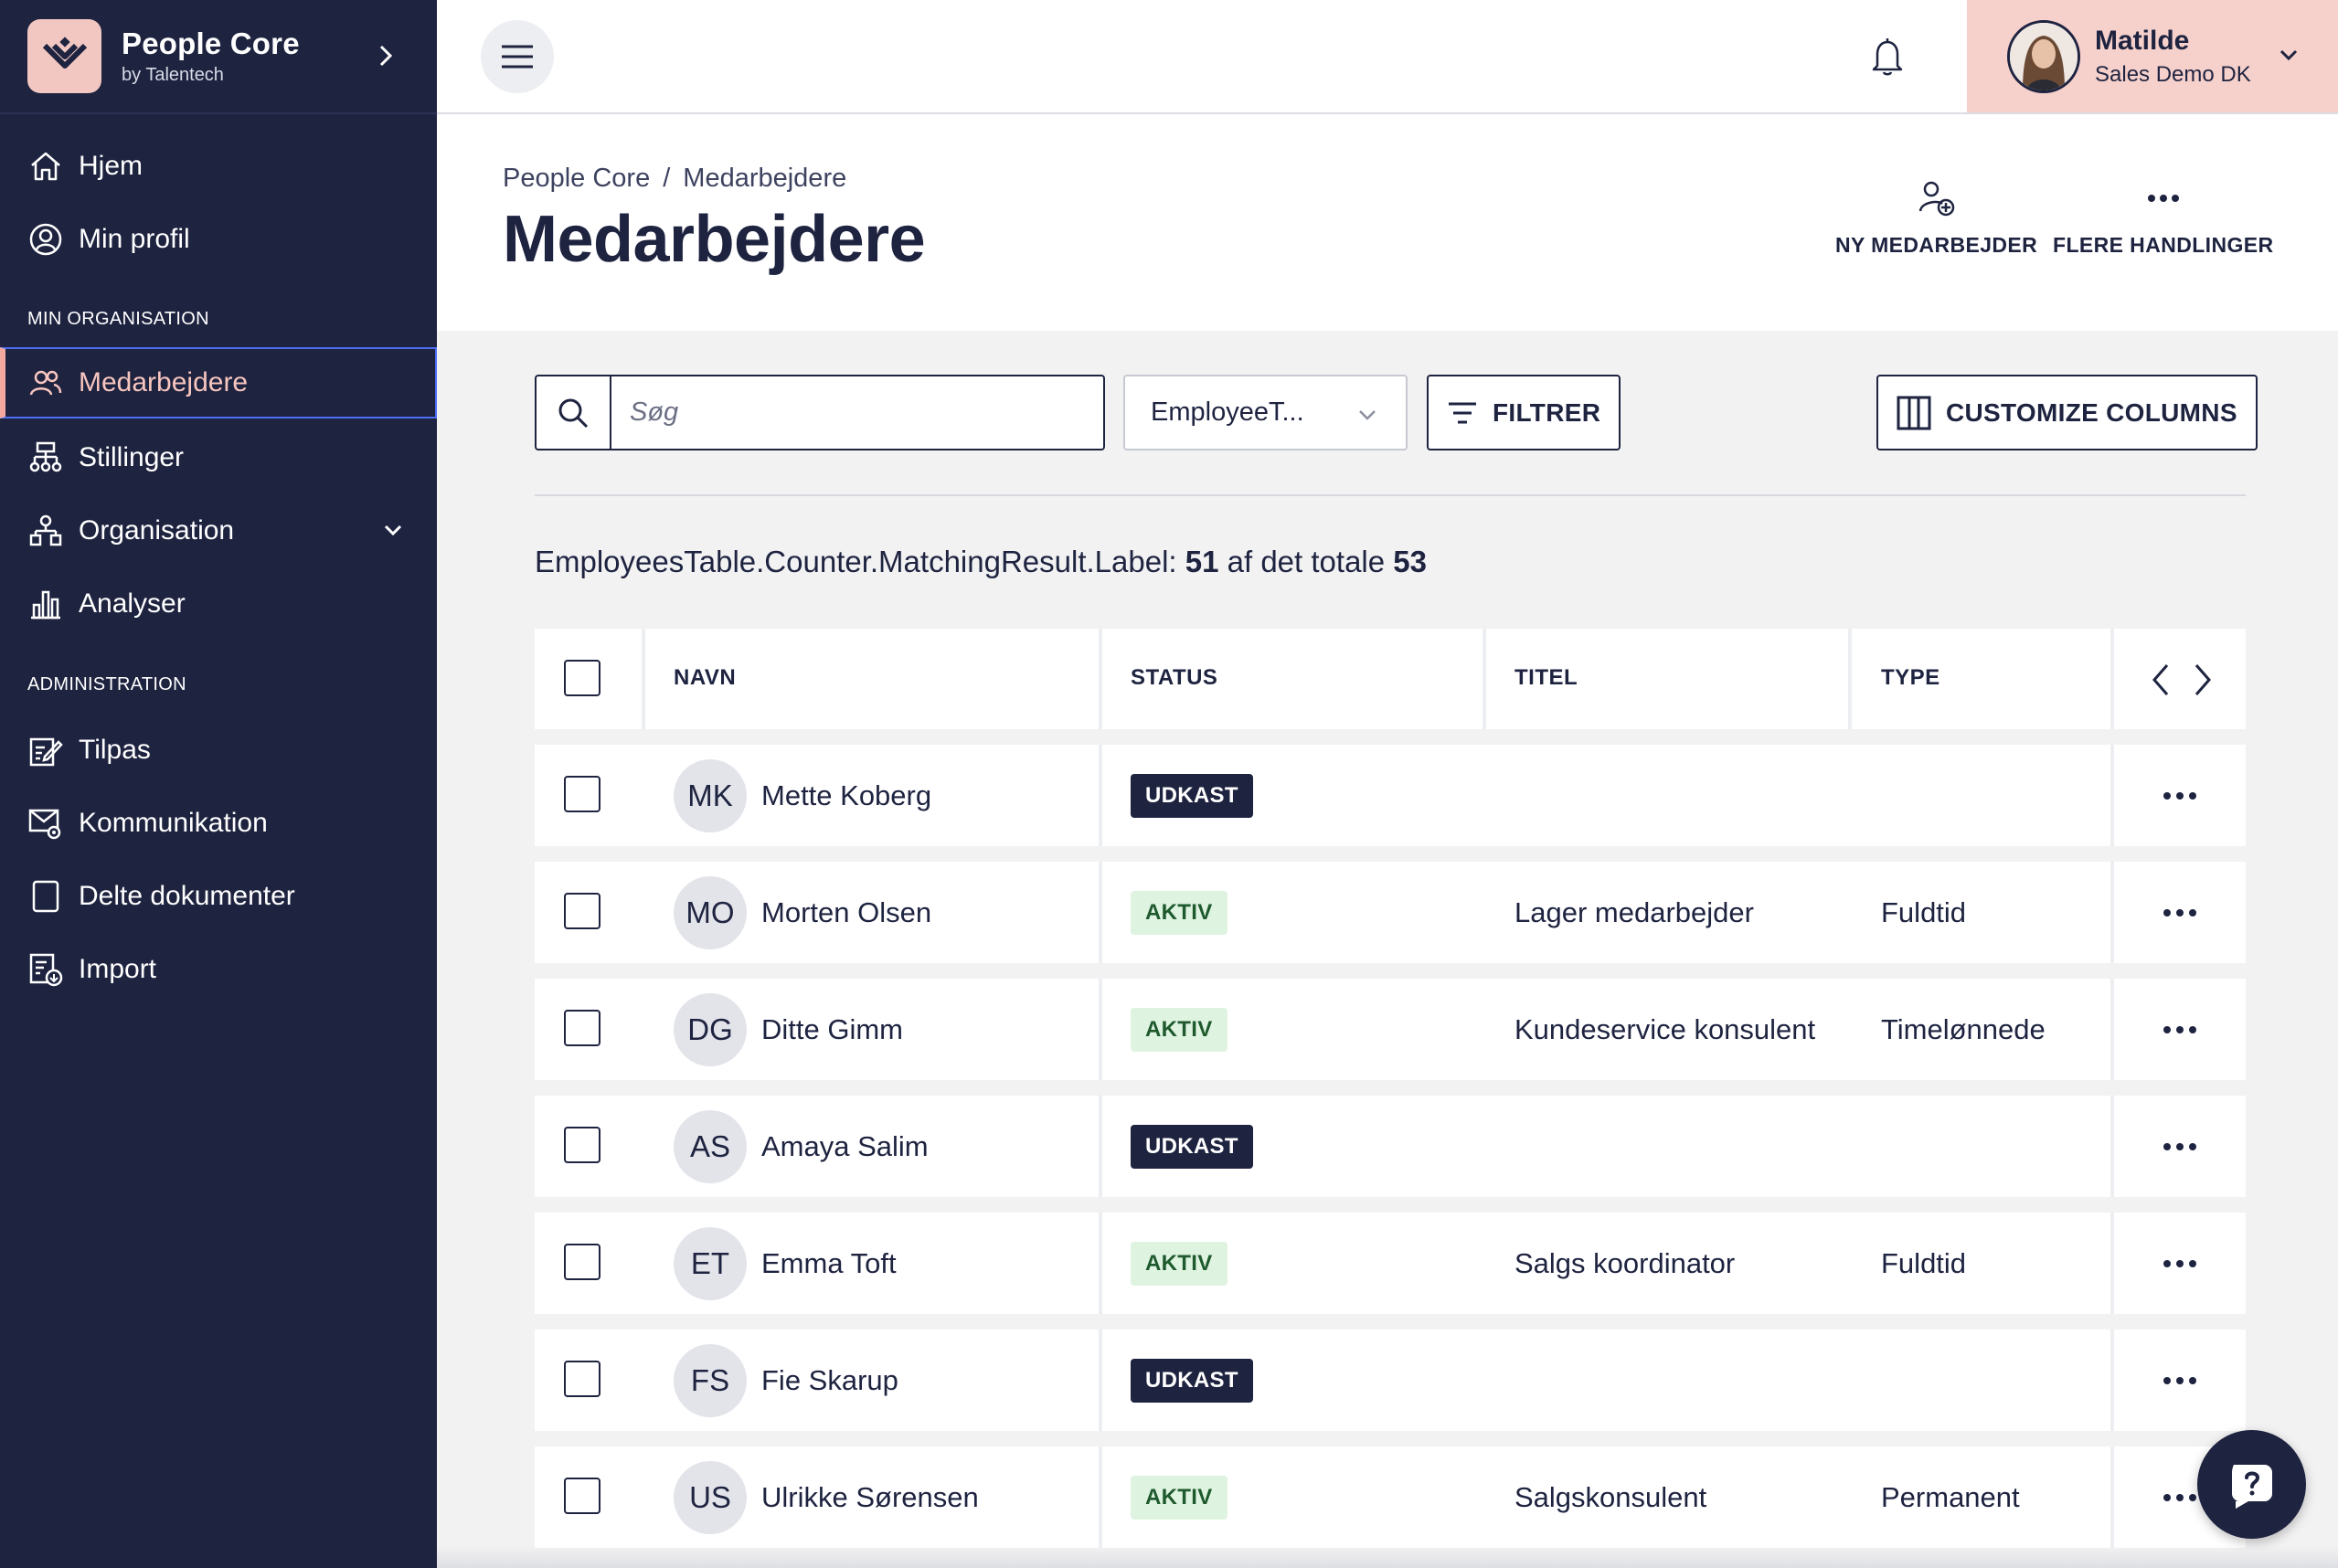 Image resolution: width=2338 pixels, height=1568 pixels. I want to click on employee-type: Permanent, so click(1950, 1497).